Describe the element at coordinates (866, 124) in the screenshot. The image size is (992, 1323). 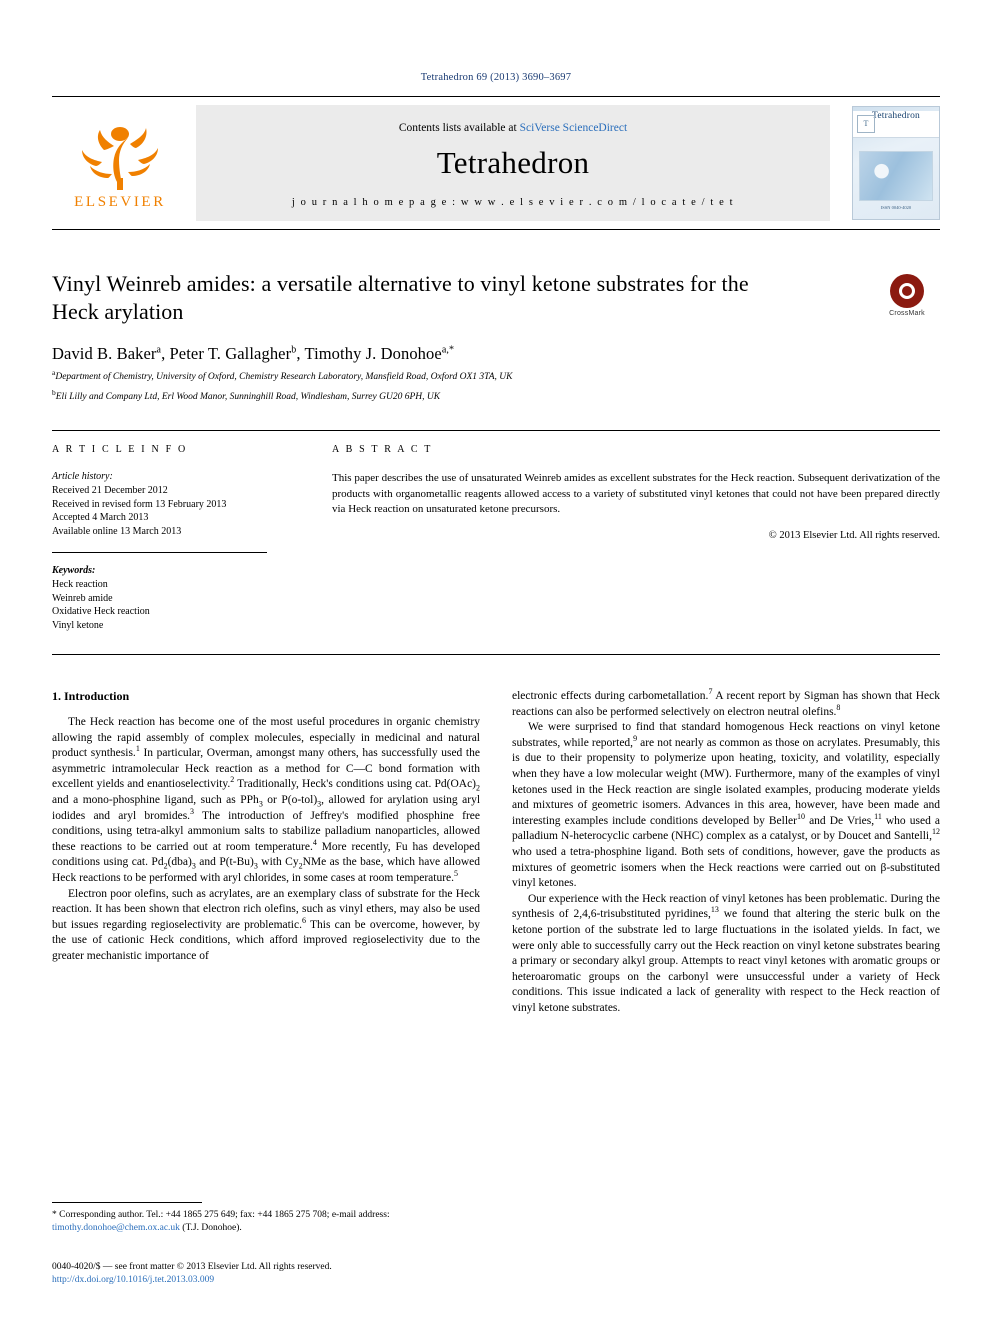
I see `cover-logo-icon: T` at that location.